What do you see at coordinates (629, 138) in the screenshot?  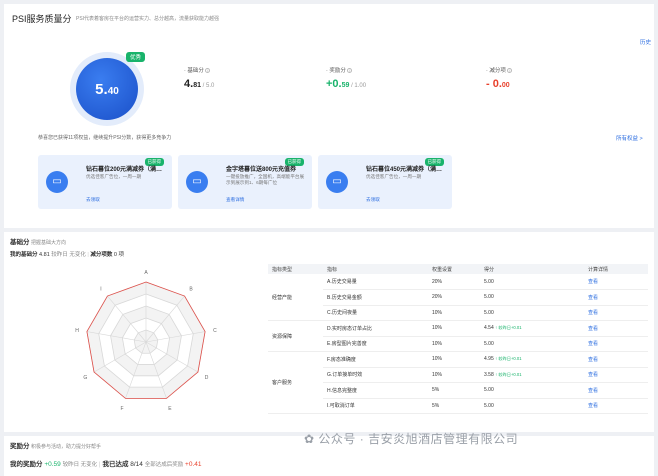 I see `all-benefits-link: 所有权益 >` at bounding box center [629, 138].